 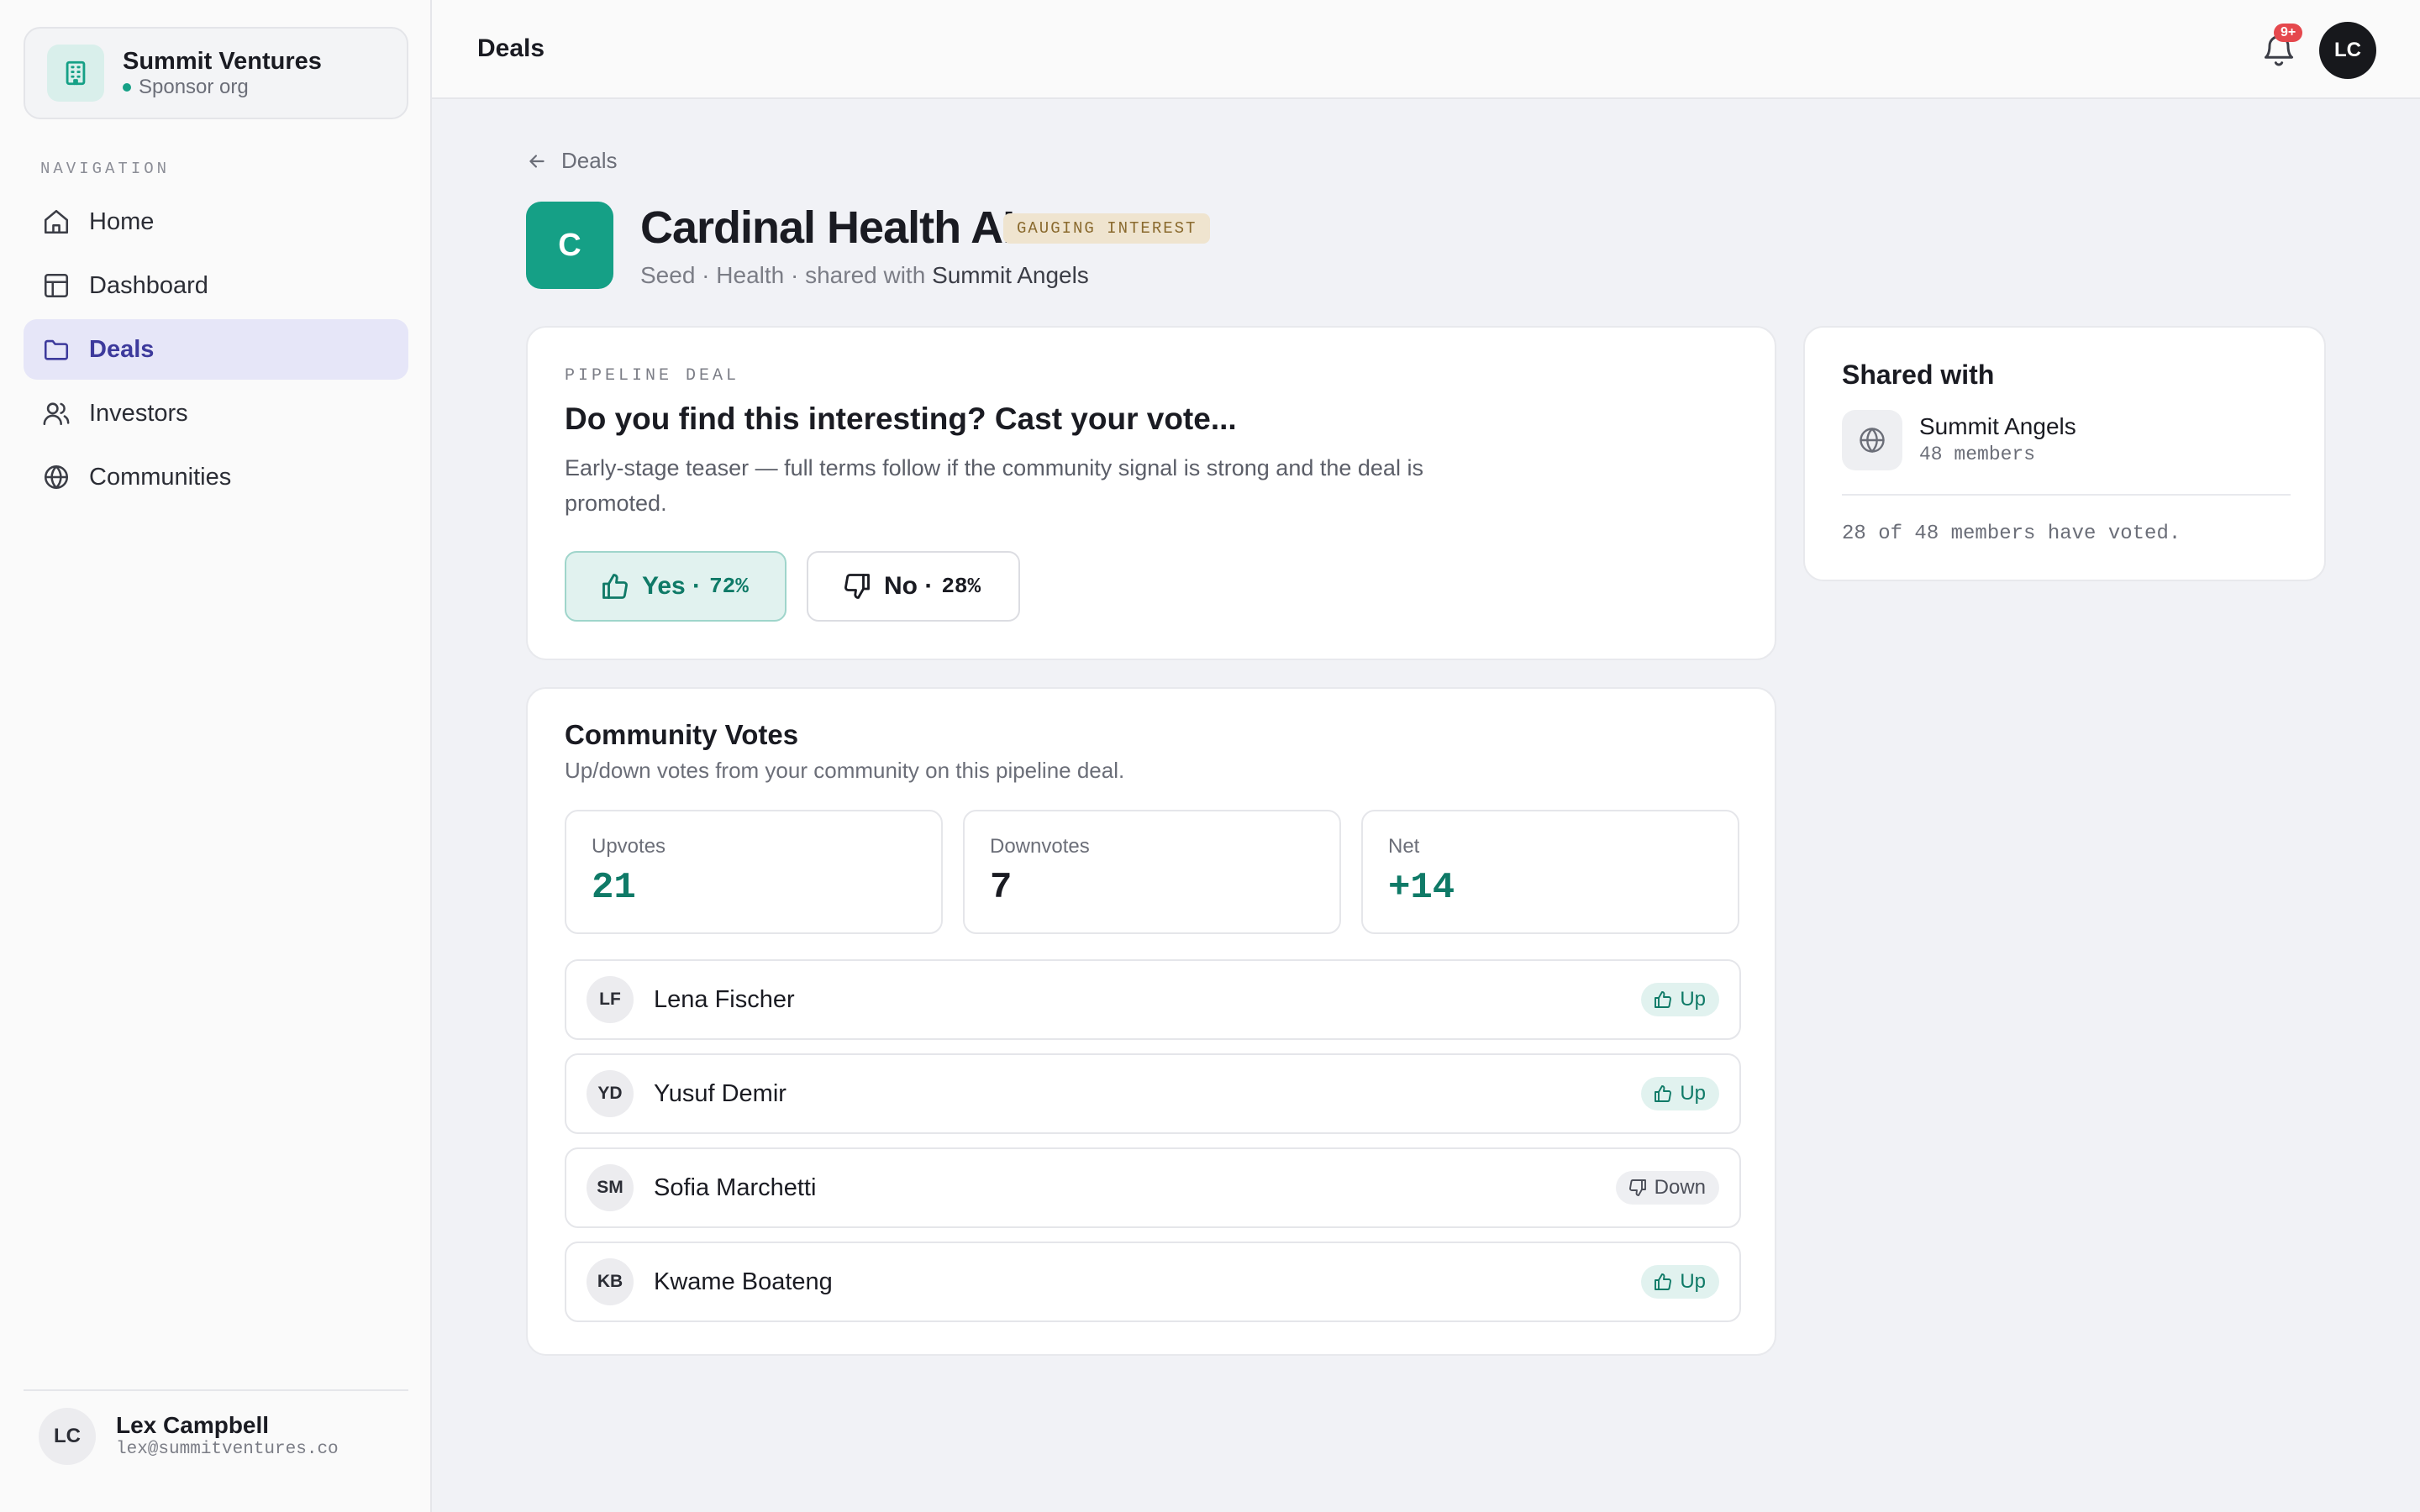 What do you see at coordinates (1680, 1187) in the screenshot?
I see `vote-badge-label: Down` at bounding box center [1680, 1187].